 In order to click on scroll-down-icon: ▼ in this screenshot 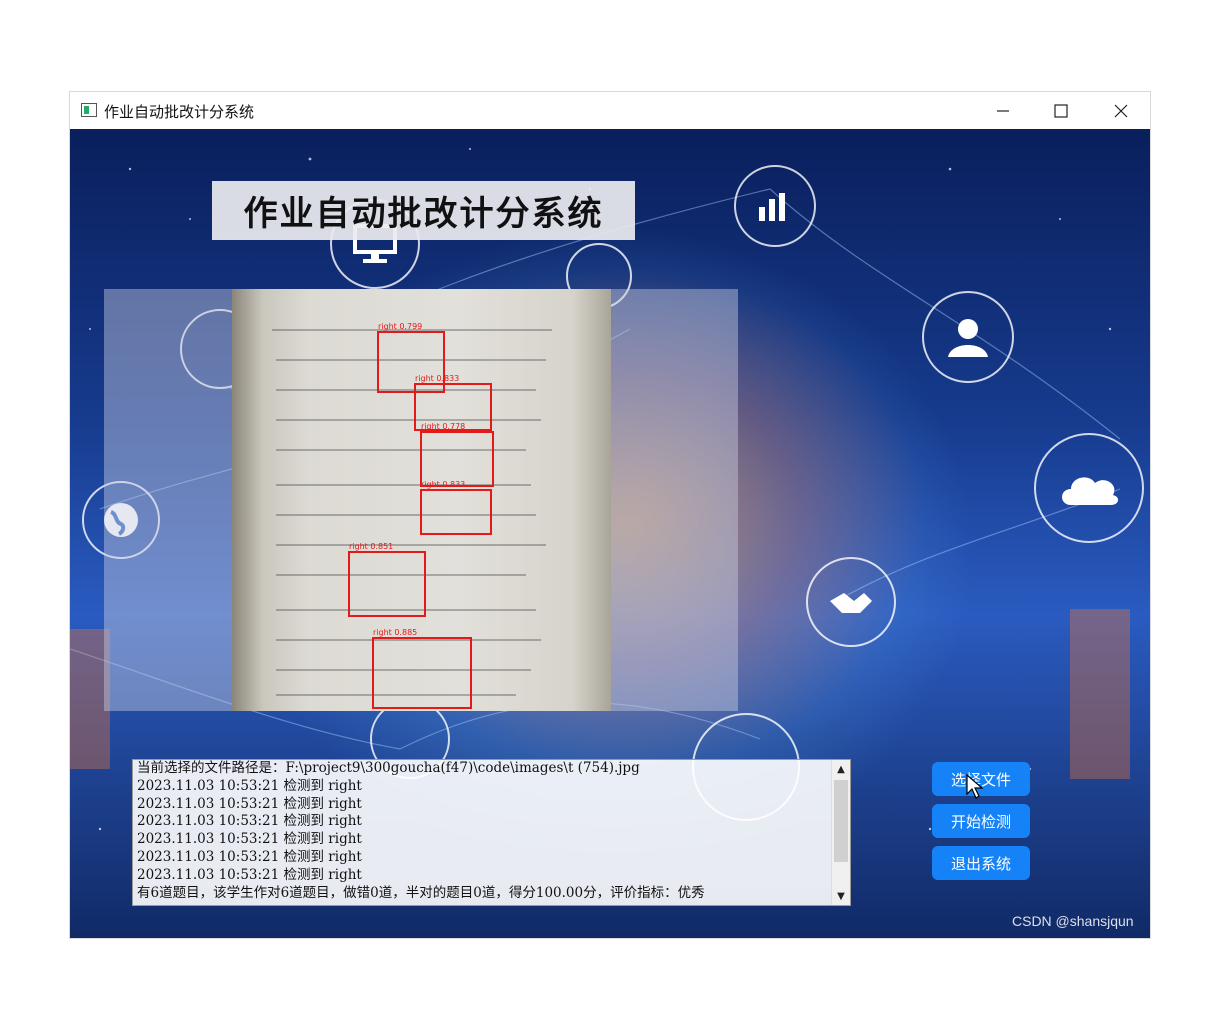, I will do `click(841, 896)`.